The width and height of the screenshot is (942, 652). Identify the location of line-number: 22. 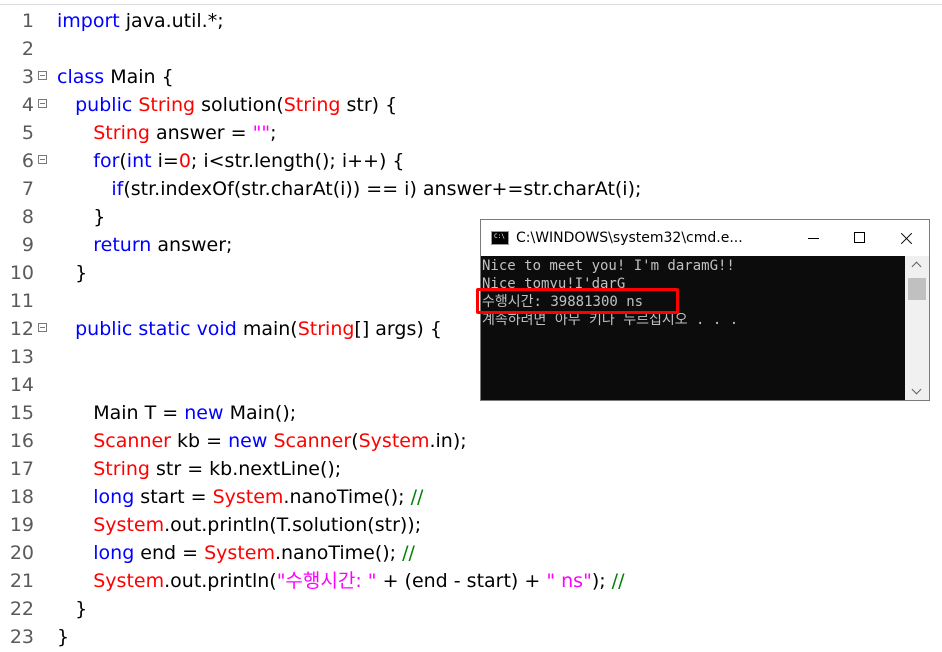
(21, 609).